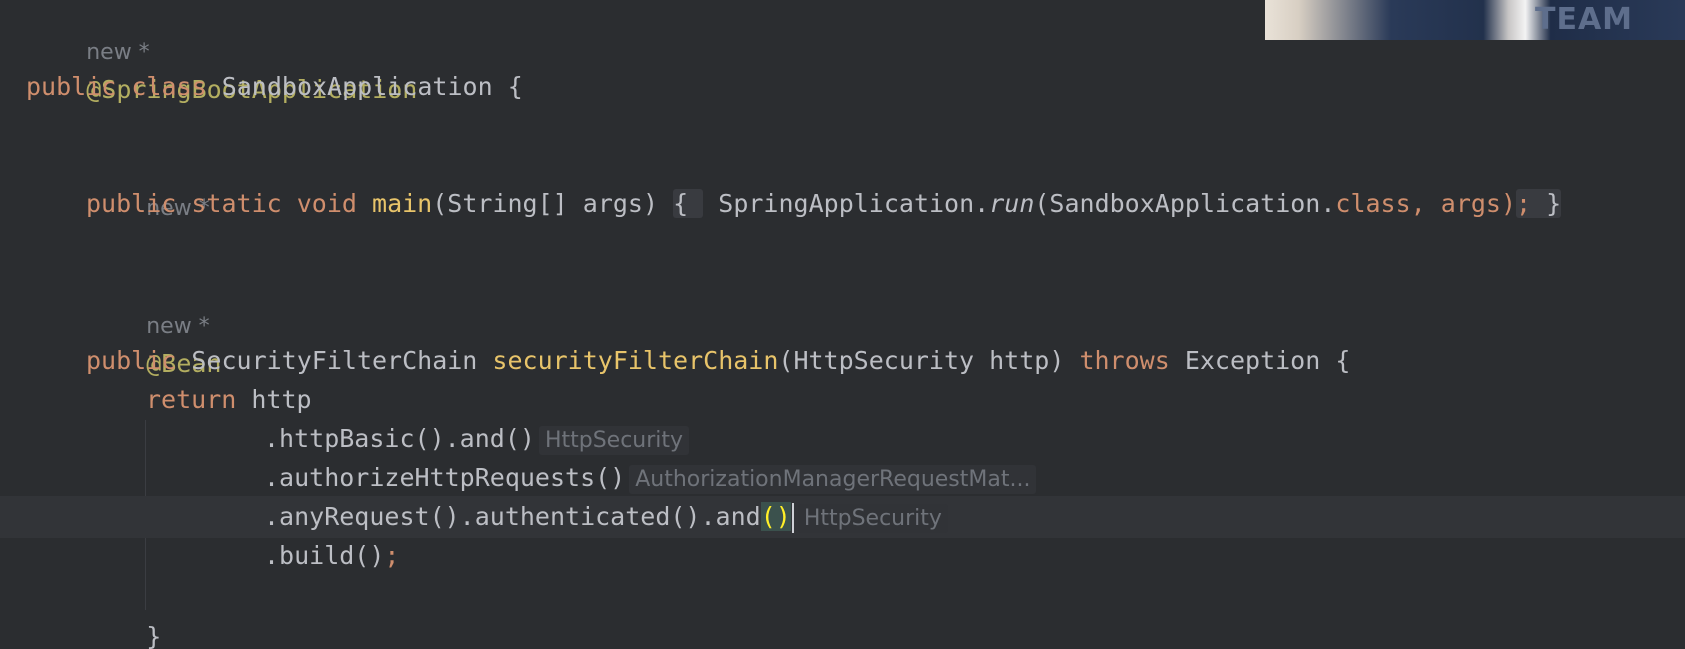 This screenshot has height=649, width=1685. What do you see at coordinates (515, 86) in the screenshot?
I see `brace-token: {` at bounding box center [515, 86].